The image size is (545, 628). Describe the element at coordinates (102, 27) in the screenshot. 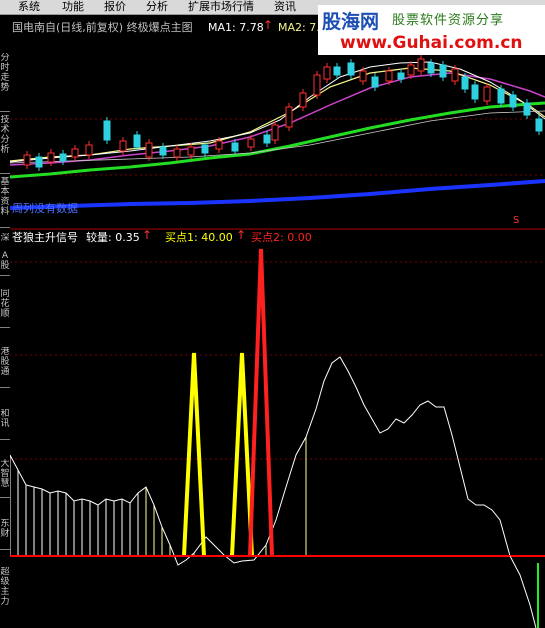

I see `main-chart-title: 国电南自(日线,前复权) 终极爆点主图` at that location.